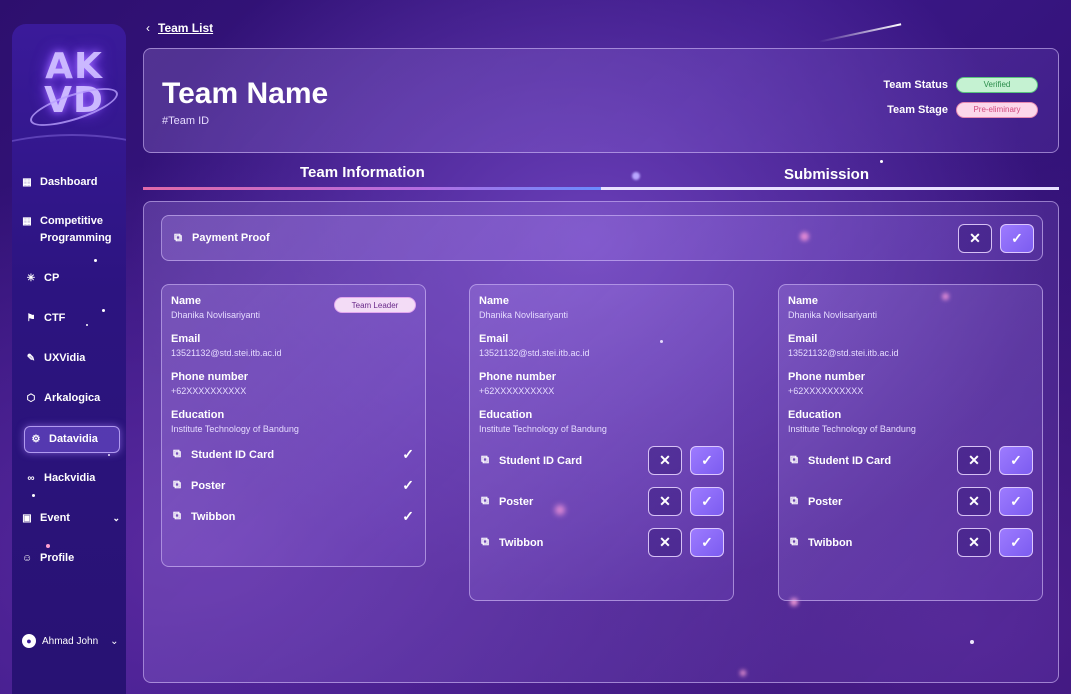  I want to click on sidebar-item-datavidia: ⚙ Datavidia, so click(72, 439).